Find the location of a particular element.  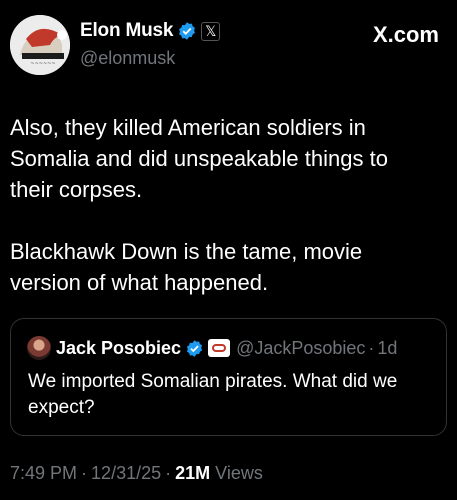

quoted-author-handle: @JackPosobiec is located at coordinates (300, 348).